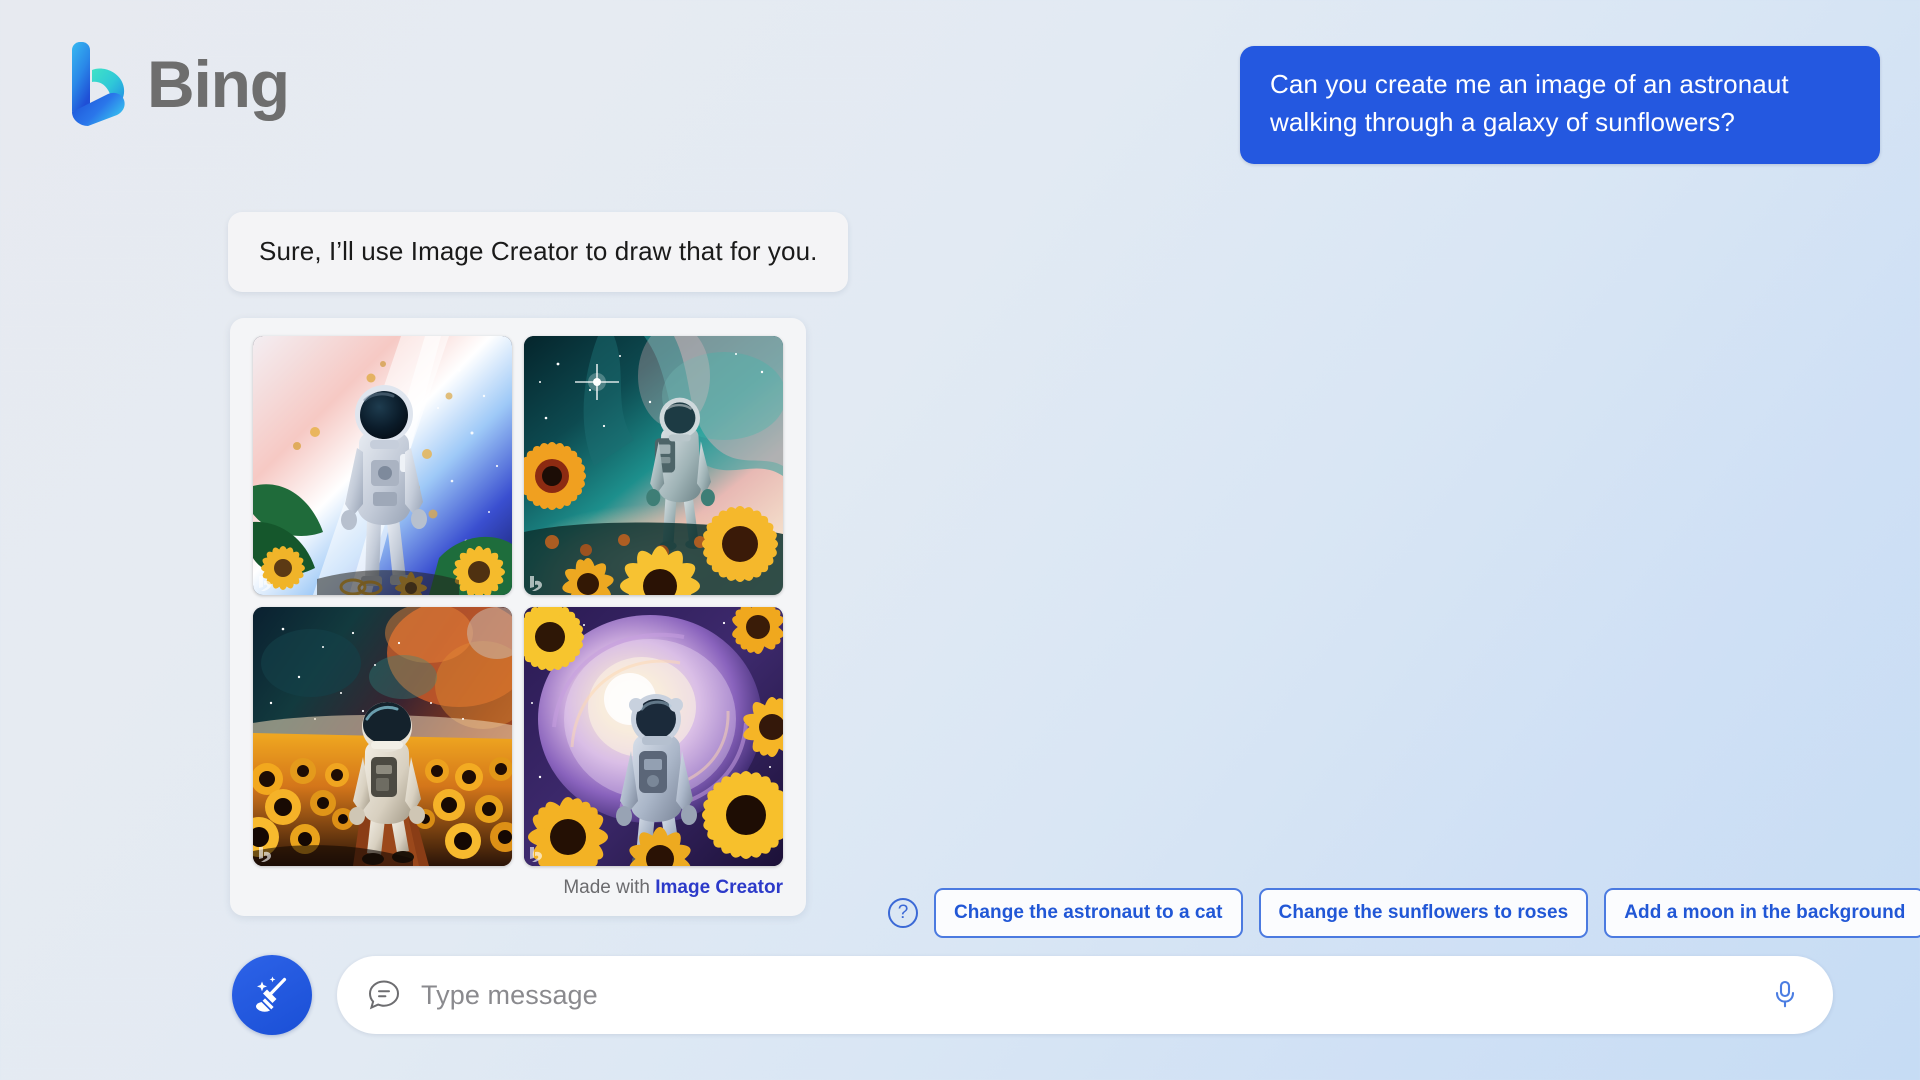  Describe the element at coordinates (1762, 913) in the screenshot. I see `suggestion-chip-3: Add a moon in the background` at that location.